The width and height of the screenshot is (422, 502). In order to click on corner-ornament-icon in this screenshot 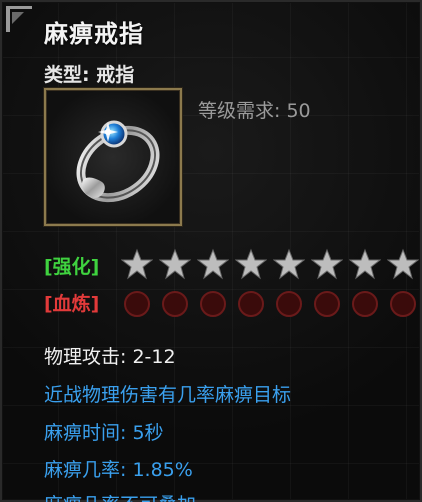, I will do `click(19, 19)`.